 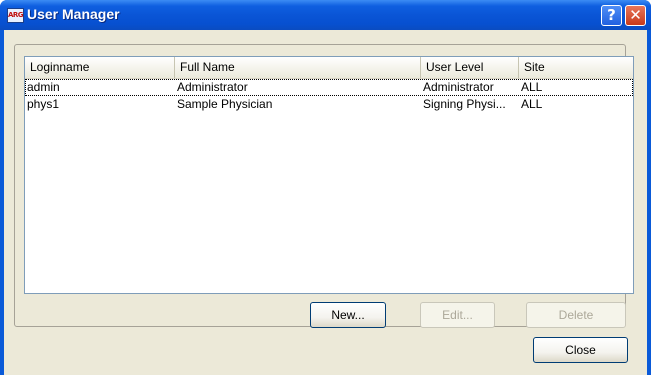 I want to click on title-bar: ARG User Manager ? ✕, so click(x=325, y=15).